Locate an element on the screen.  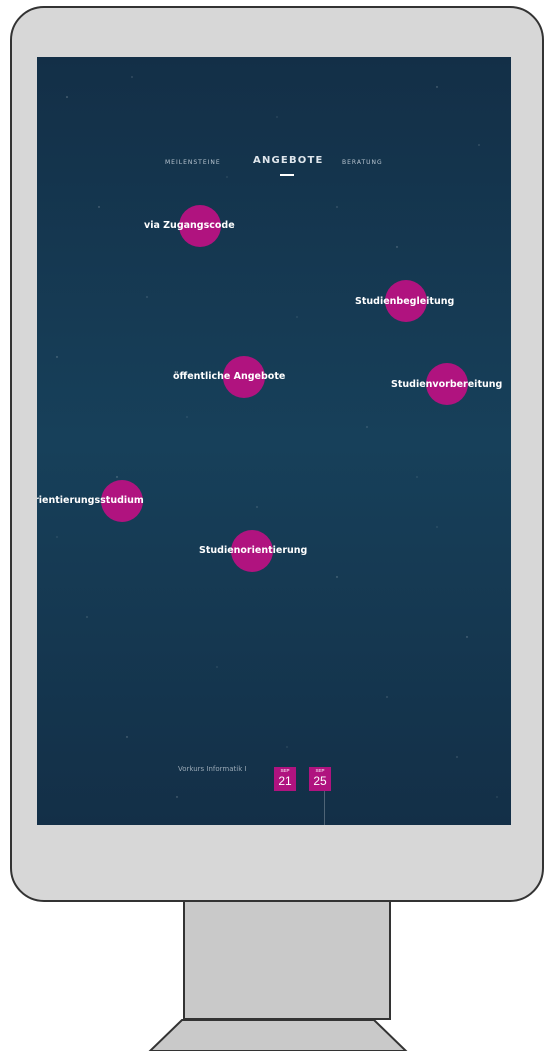
date-day: 21 is located at coordinates (285, 781).